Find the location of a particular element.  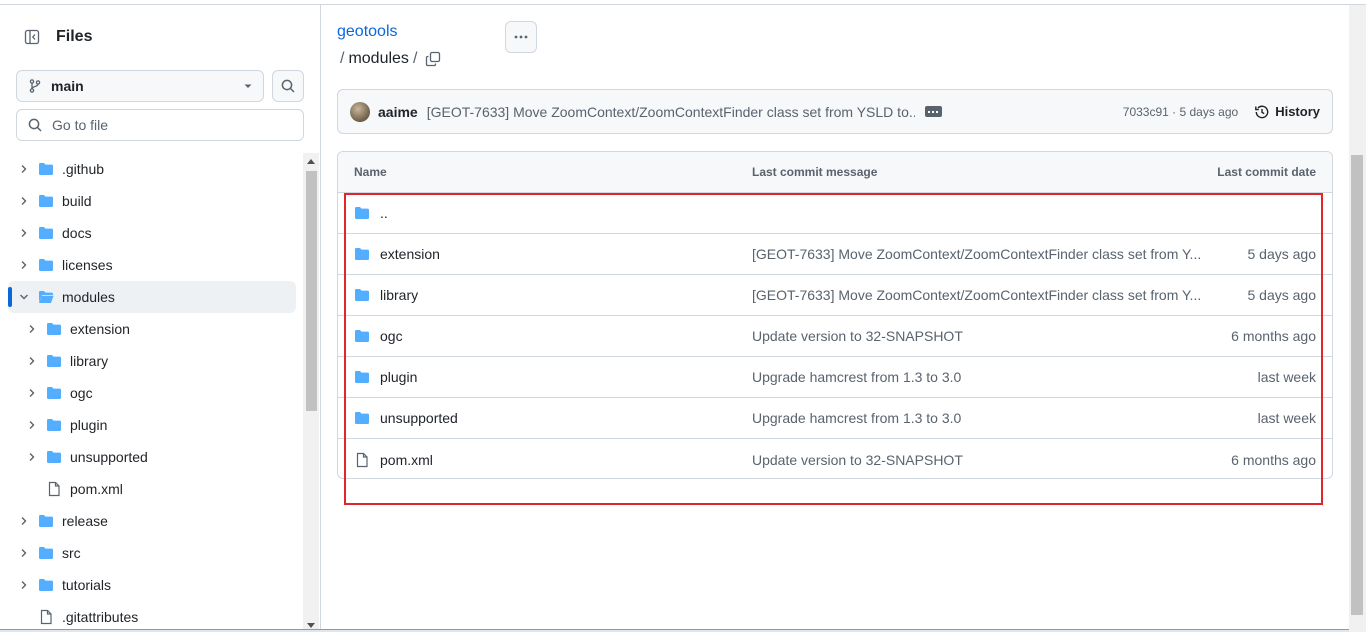

tree-item-library: library is located at coordinates (152, 361).